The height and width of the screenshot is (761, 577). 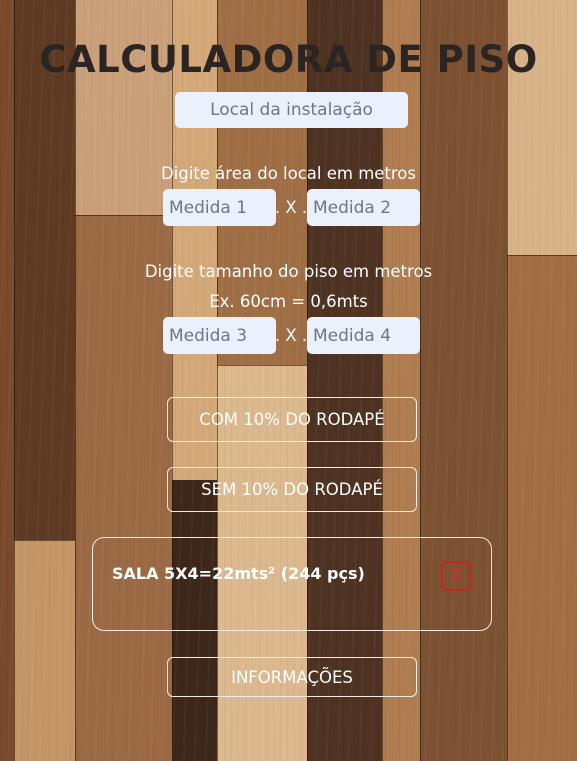 I want to click on with-baseboard-button: COM 10% DO RODAPÉ, so click(x=292, y=419).